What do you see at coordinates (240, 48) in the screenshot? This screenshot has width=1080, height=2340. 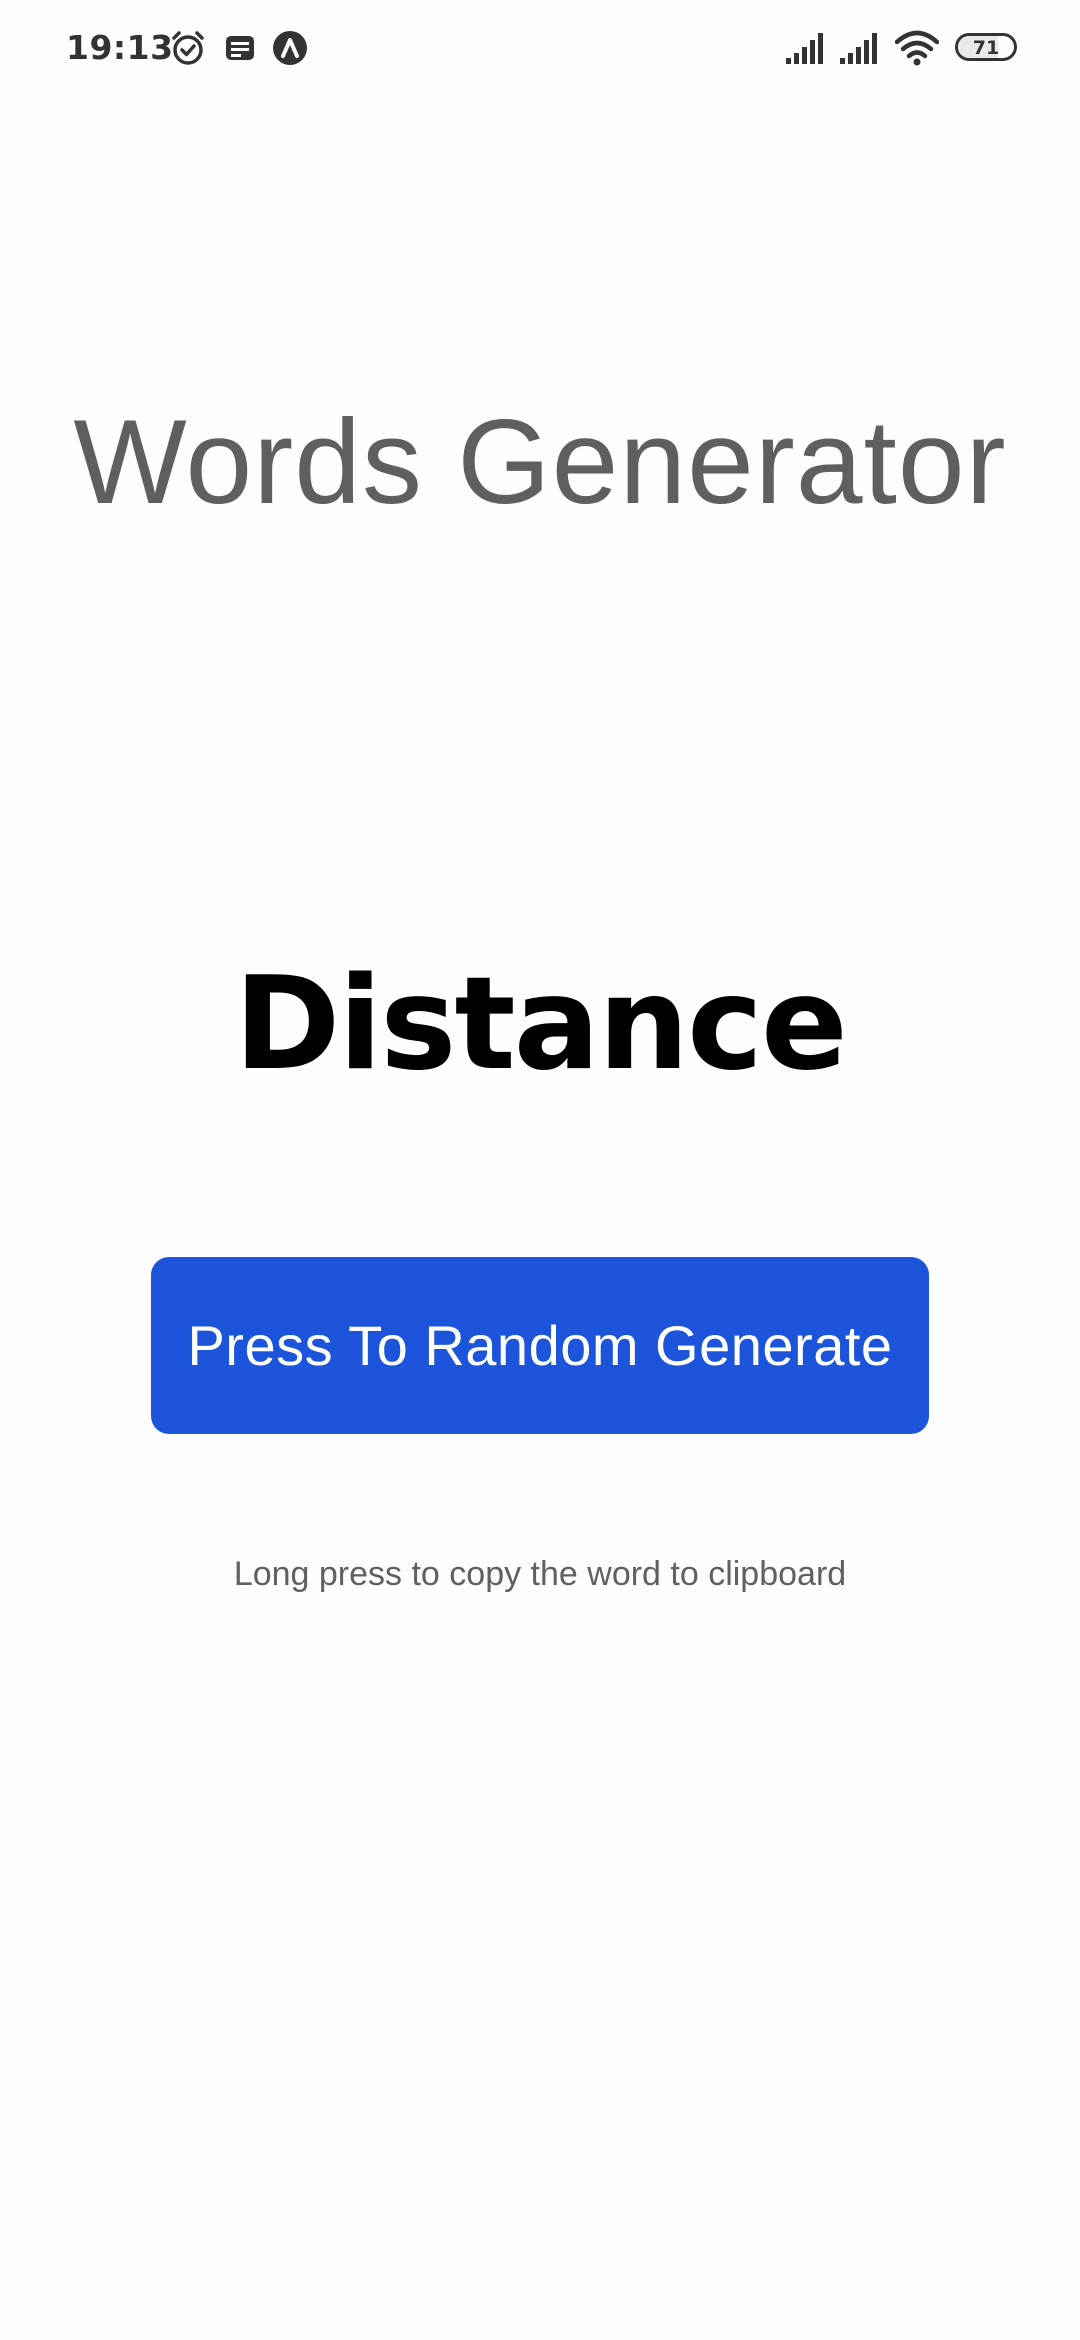 I see `notes-icon` at bounding box center [240, 48].